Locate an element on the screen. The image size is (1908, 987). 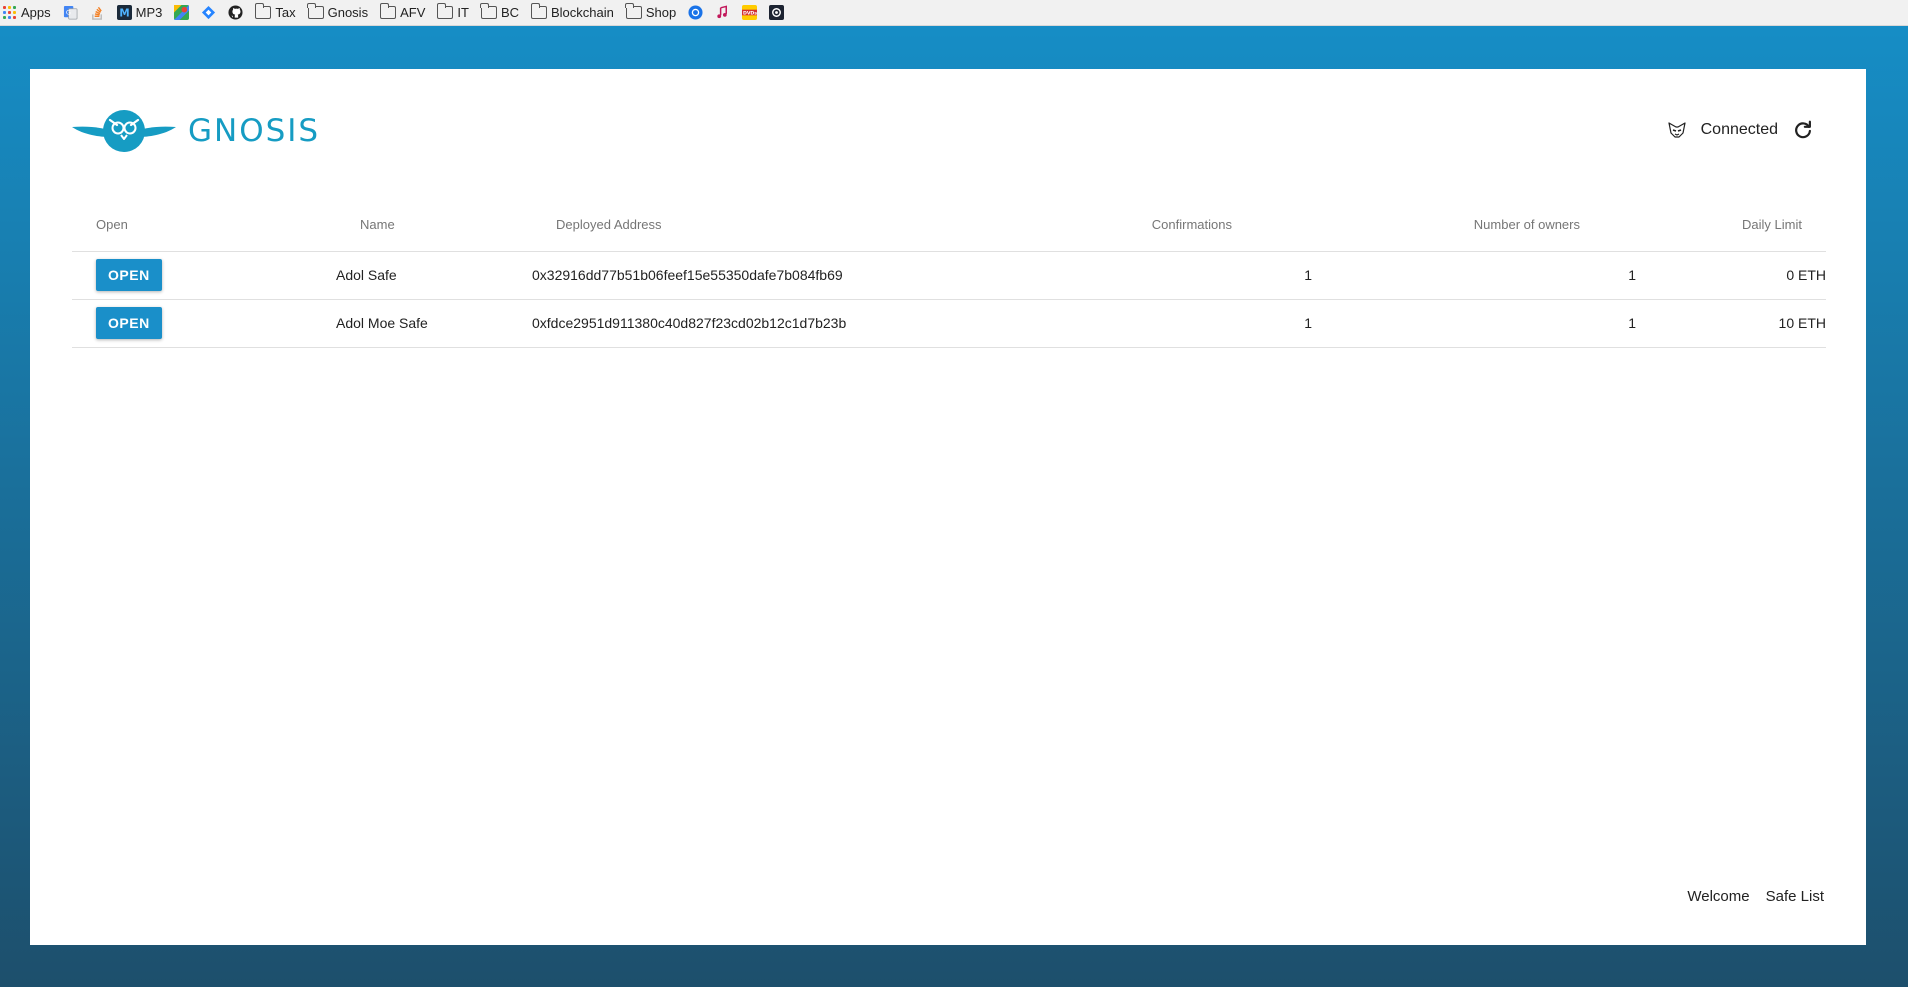
refresh-icon is located at coordinates (1803, 130).